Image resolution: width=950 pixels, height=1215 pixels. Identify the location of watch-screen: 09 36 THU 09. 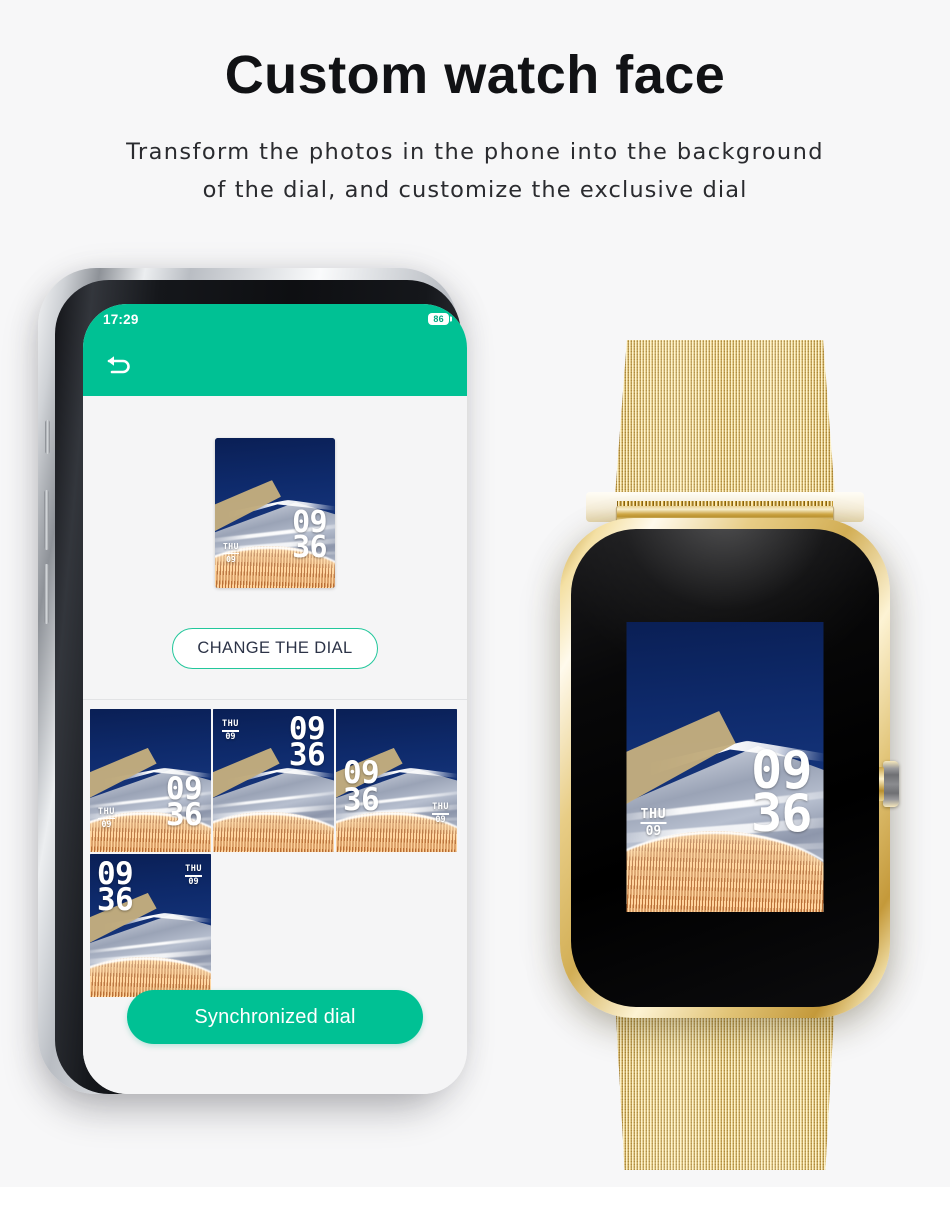
(725, 767).